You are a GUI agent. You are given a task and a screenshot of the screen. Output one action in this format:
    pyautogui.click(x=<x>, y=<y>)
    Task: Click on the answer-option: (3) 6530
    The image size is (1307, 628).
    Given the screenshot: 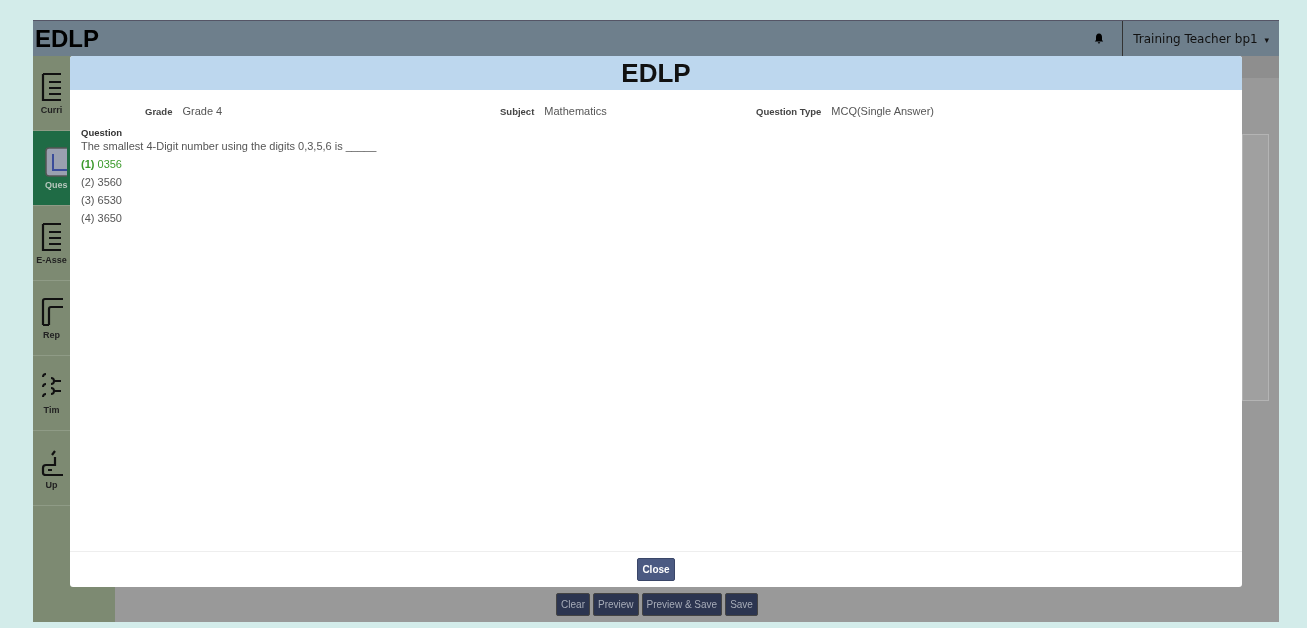 What is the action you would take?
    pyautogui.click(x=656, y=200)
    